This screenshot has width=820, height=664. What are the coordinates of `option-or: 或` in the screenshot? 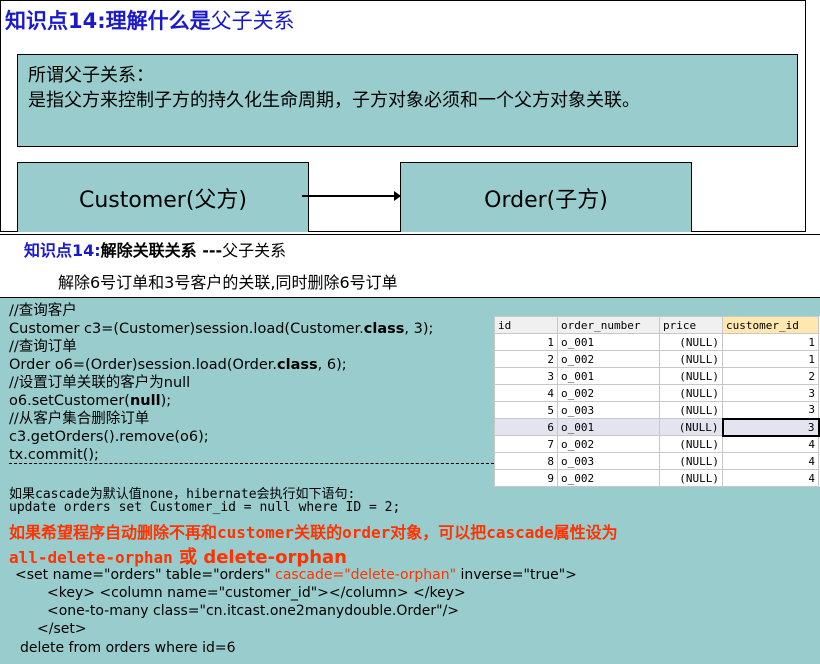 It's located at (188, 557).